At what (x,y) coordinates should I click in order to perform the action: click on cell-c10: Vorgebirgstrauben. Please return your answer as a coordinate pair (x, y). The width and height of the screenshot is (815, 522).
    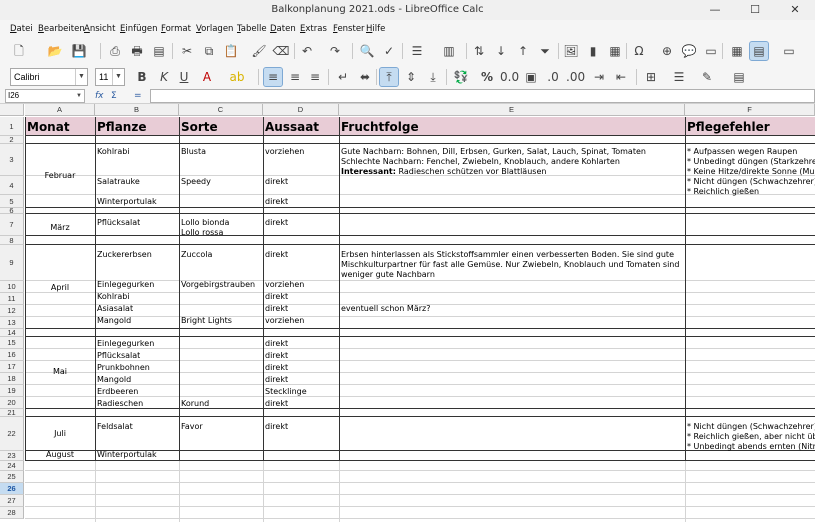
    Looking at the image, I should click on (218, 285).